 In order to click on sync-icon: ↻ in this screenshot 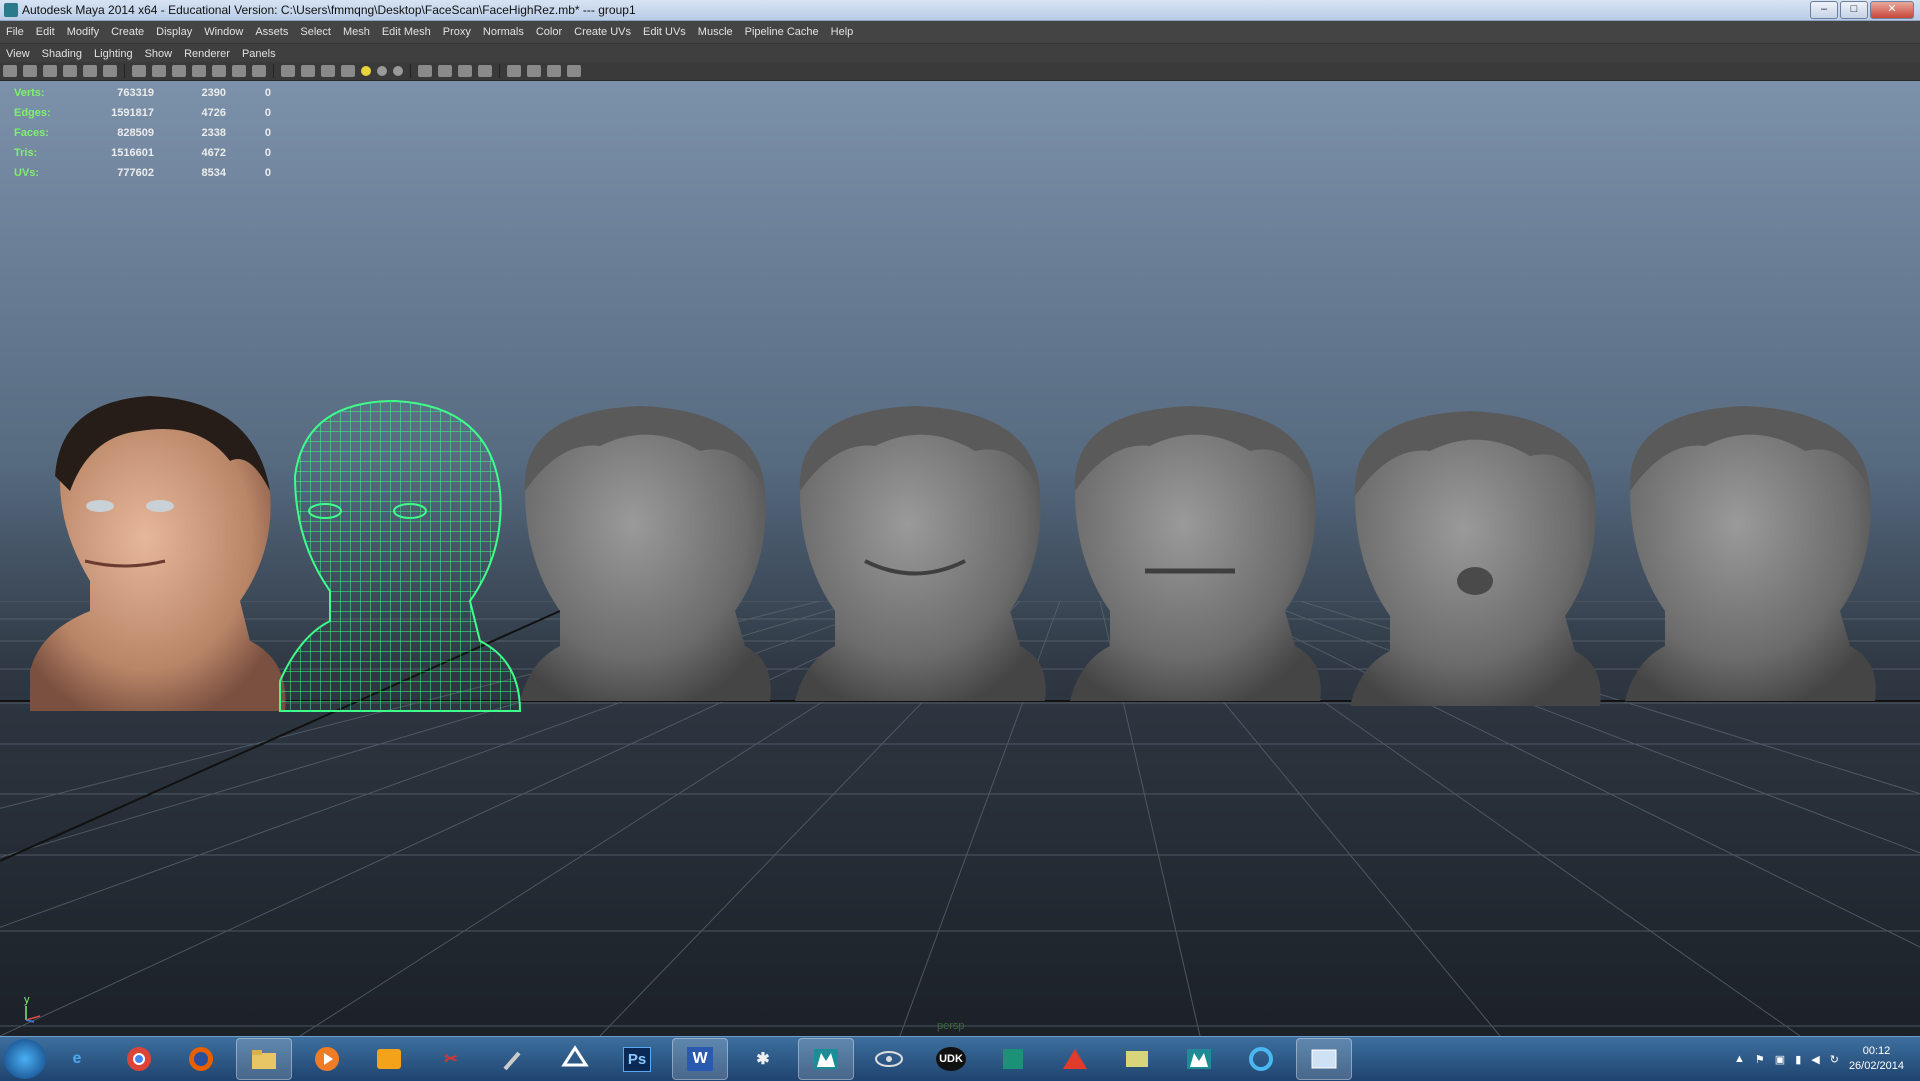, I will do `click(1834, 1059)`.